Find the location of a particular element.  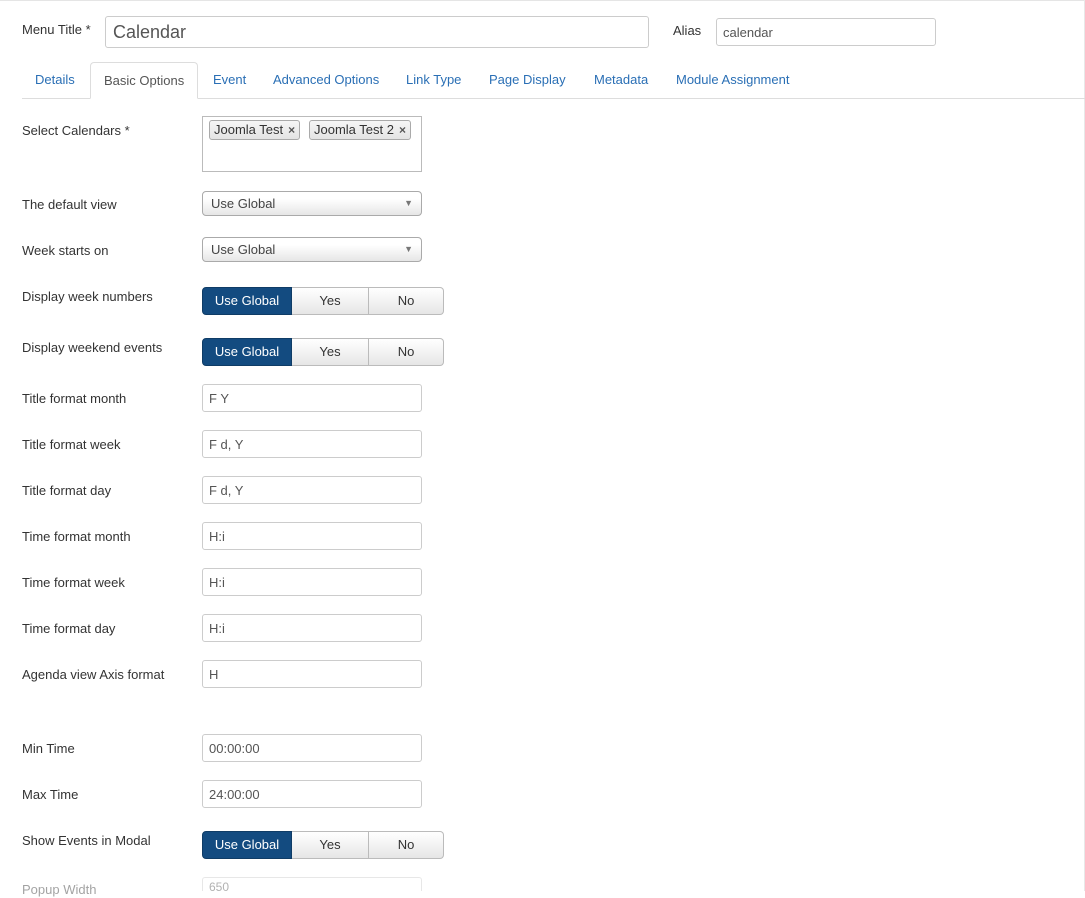

time-format-month-label: Time format month is located at coordinates (76, 536).